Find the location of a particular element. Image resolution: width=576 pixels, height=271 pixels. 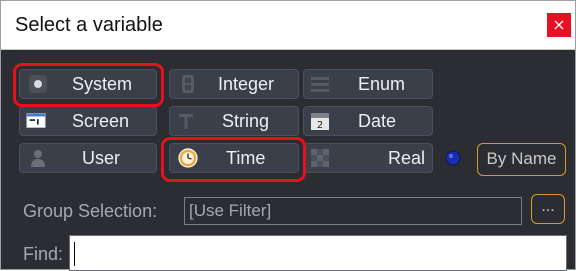

close-icon: × is located at coordinates (559, 24).